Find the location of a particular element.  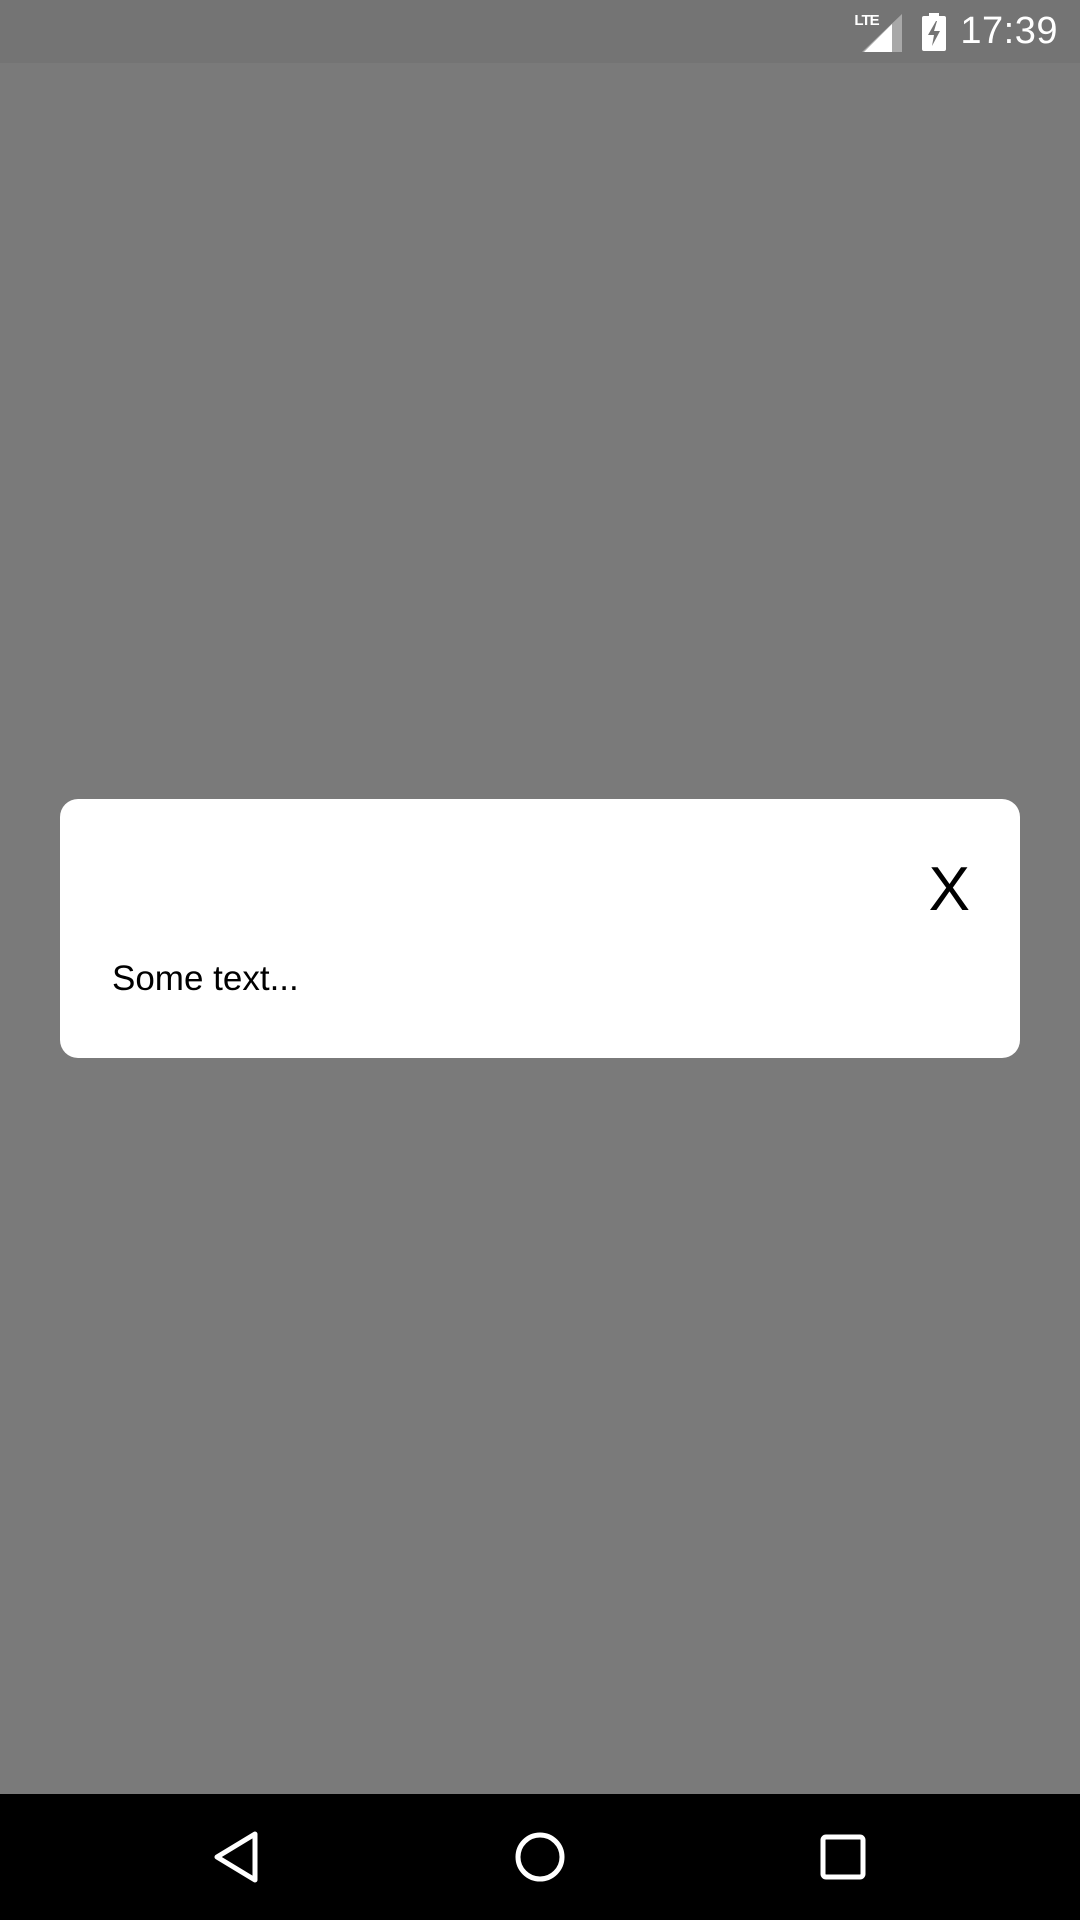

navigation-bar is located at coordinates (540, 1857).